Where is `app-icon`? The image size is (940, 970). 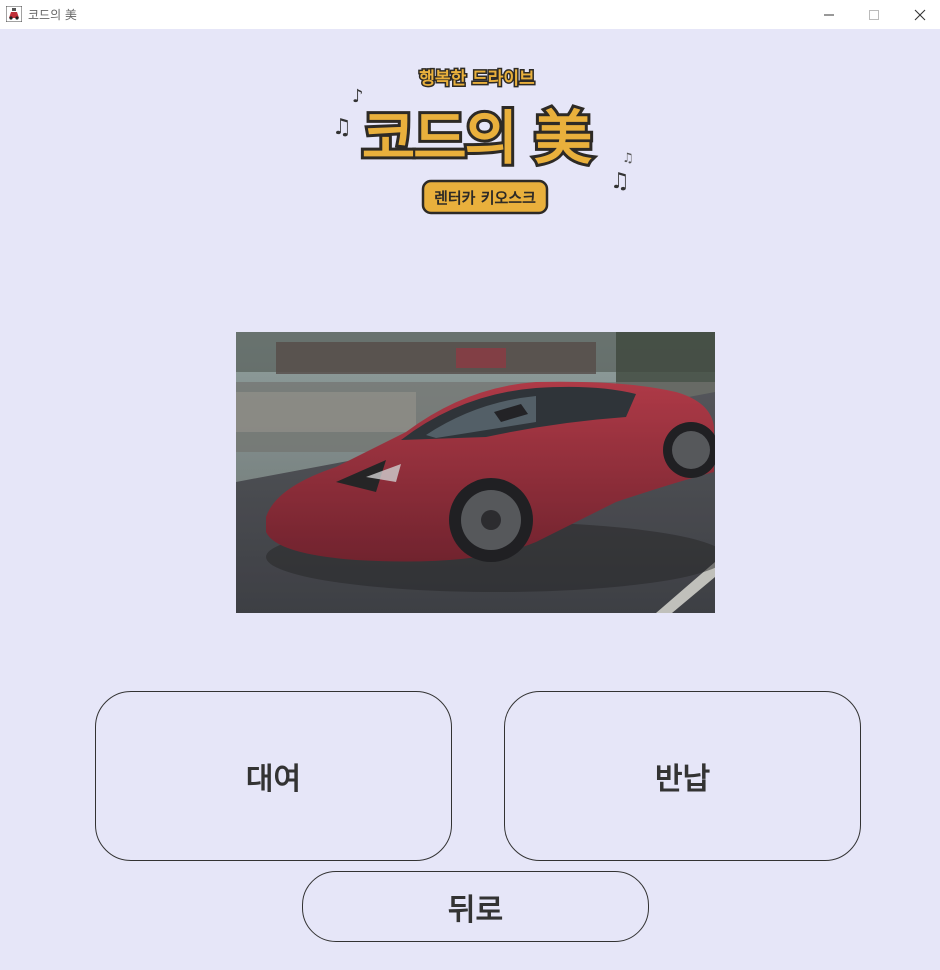 app-icon is located at coordinates (14, 14).